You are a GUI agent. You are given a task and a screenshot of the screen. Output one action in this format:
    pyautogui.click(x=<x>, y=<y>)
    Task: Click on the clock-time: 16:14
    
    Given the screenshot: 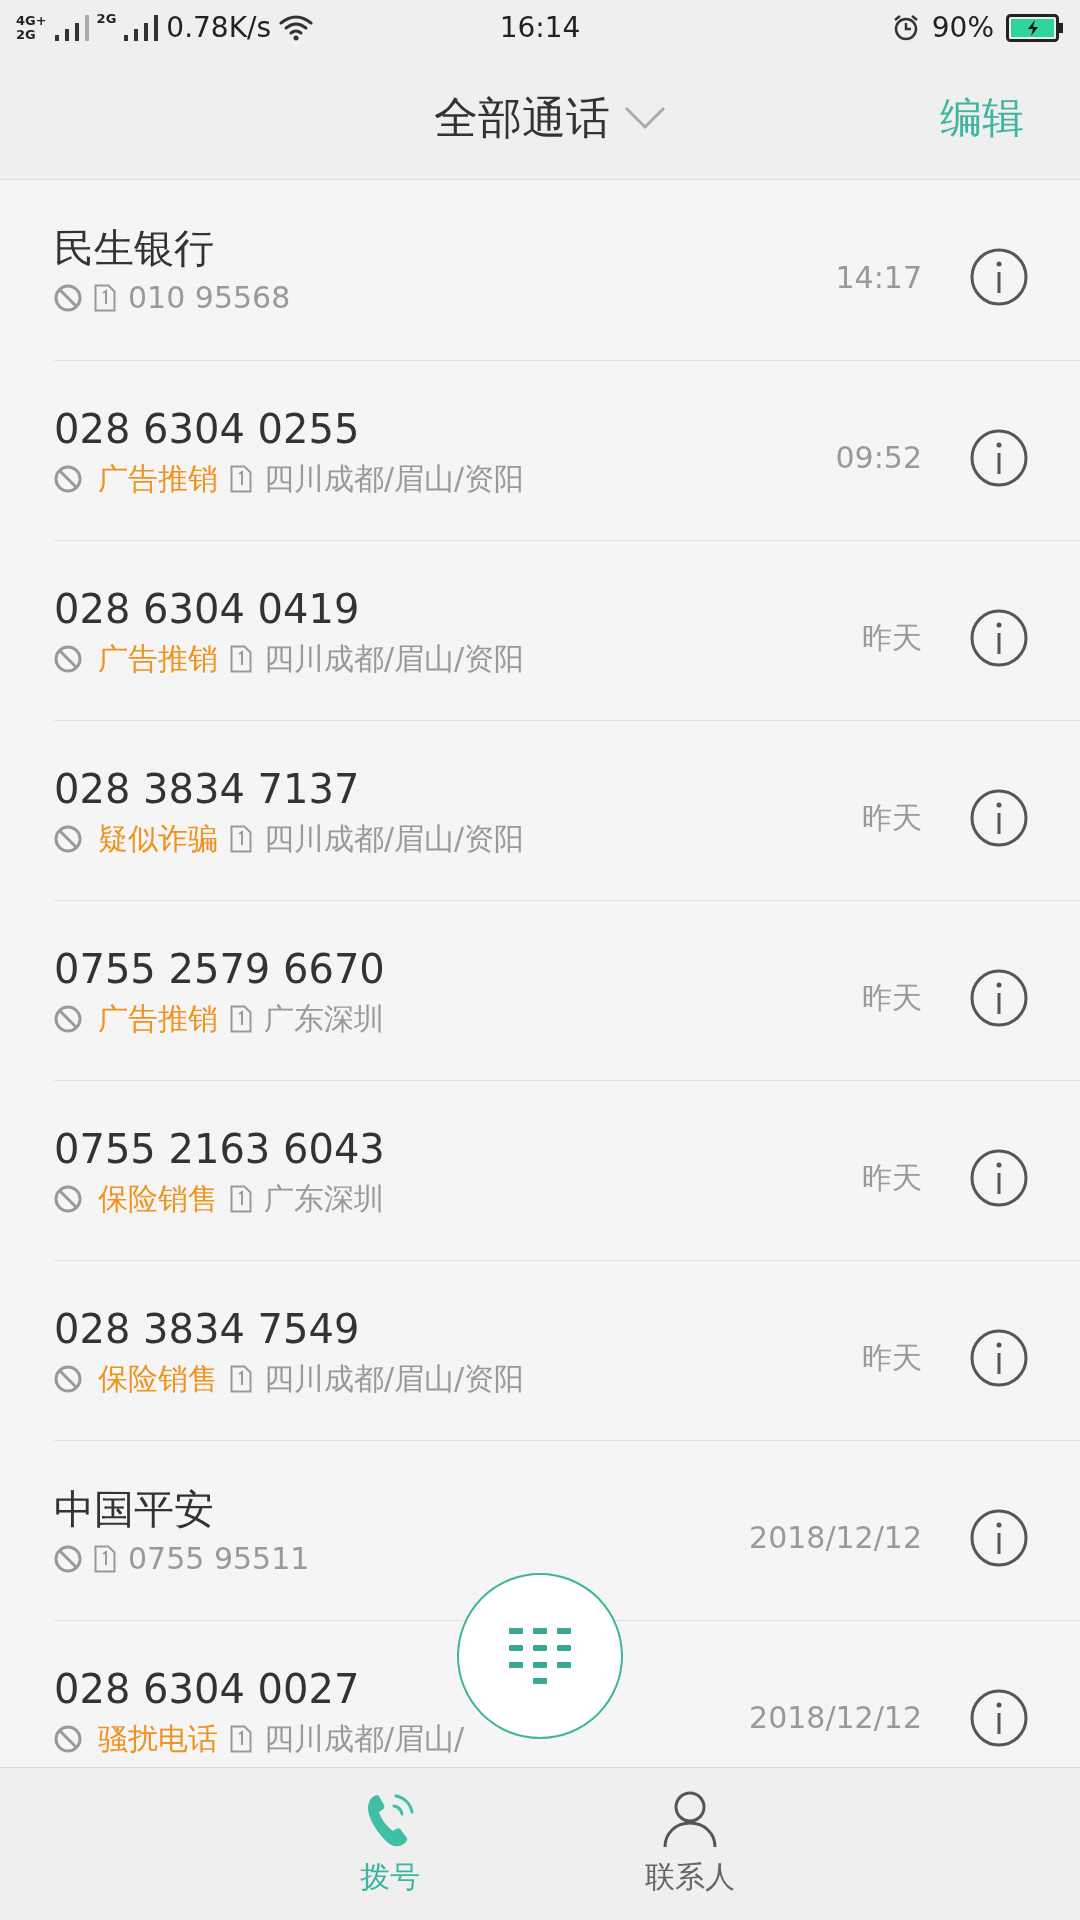 What is the action you would take?
    pyautogui.click(x=540, y=28)
    